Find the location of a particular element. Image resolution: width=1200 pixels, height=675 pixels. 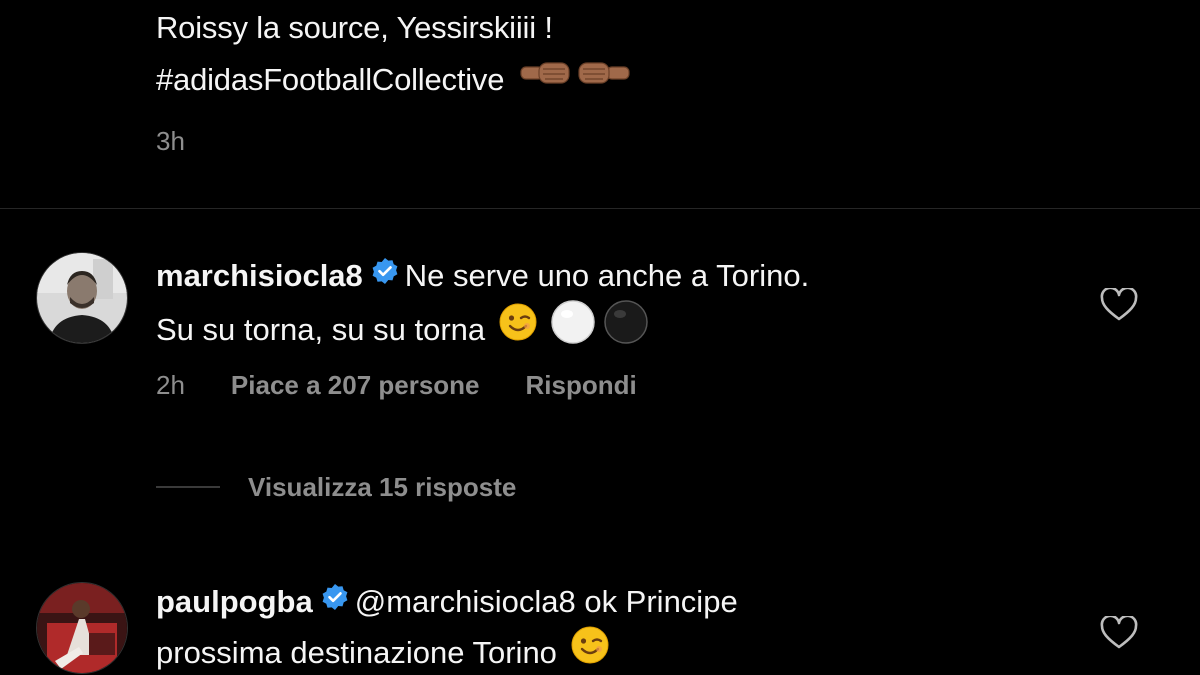

reply-button: Rispondi is located at coordinates (581, 385).